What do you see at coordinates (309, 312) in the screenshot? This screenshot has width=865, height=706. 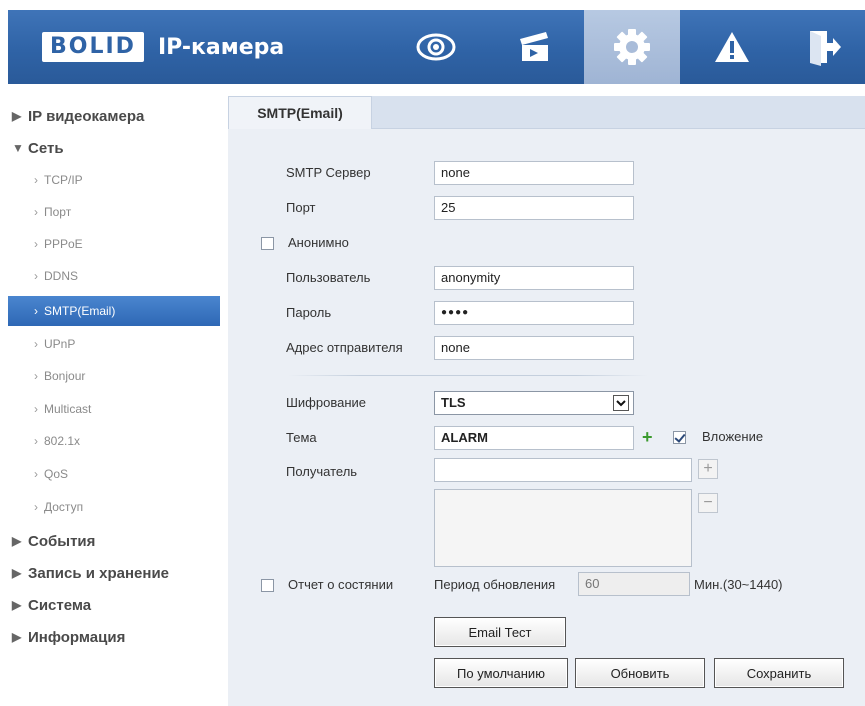 I see `password-label: Пароль` at bounding box center [309, 312].